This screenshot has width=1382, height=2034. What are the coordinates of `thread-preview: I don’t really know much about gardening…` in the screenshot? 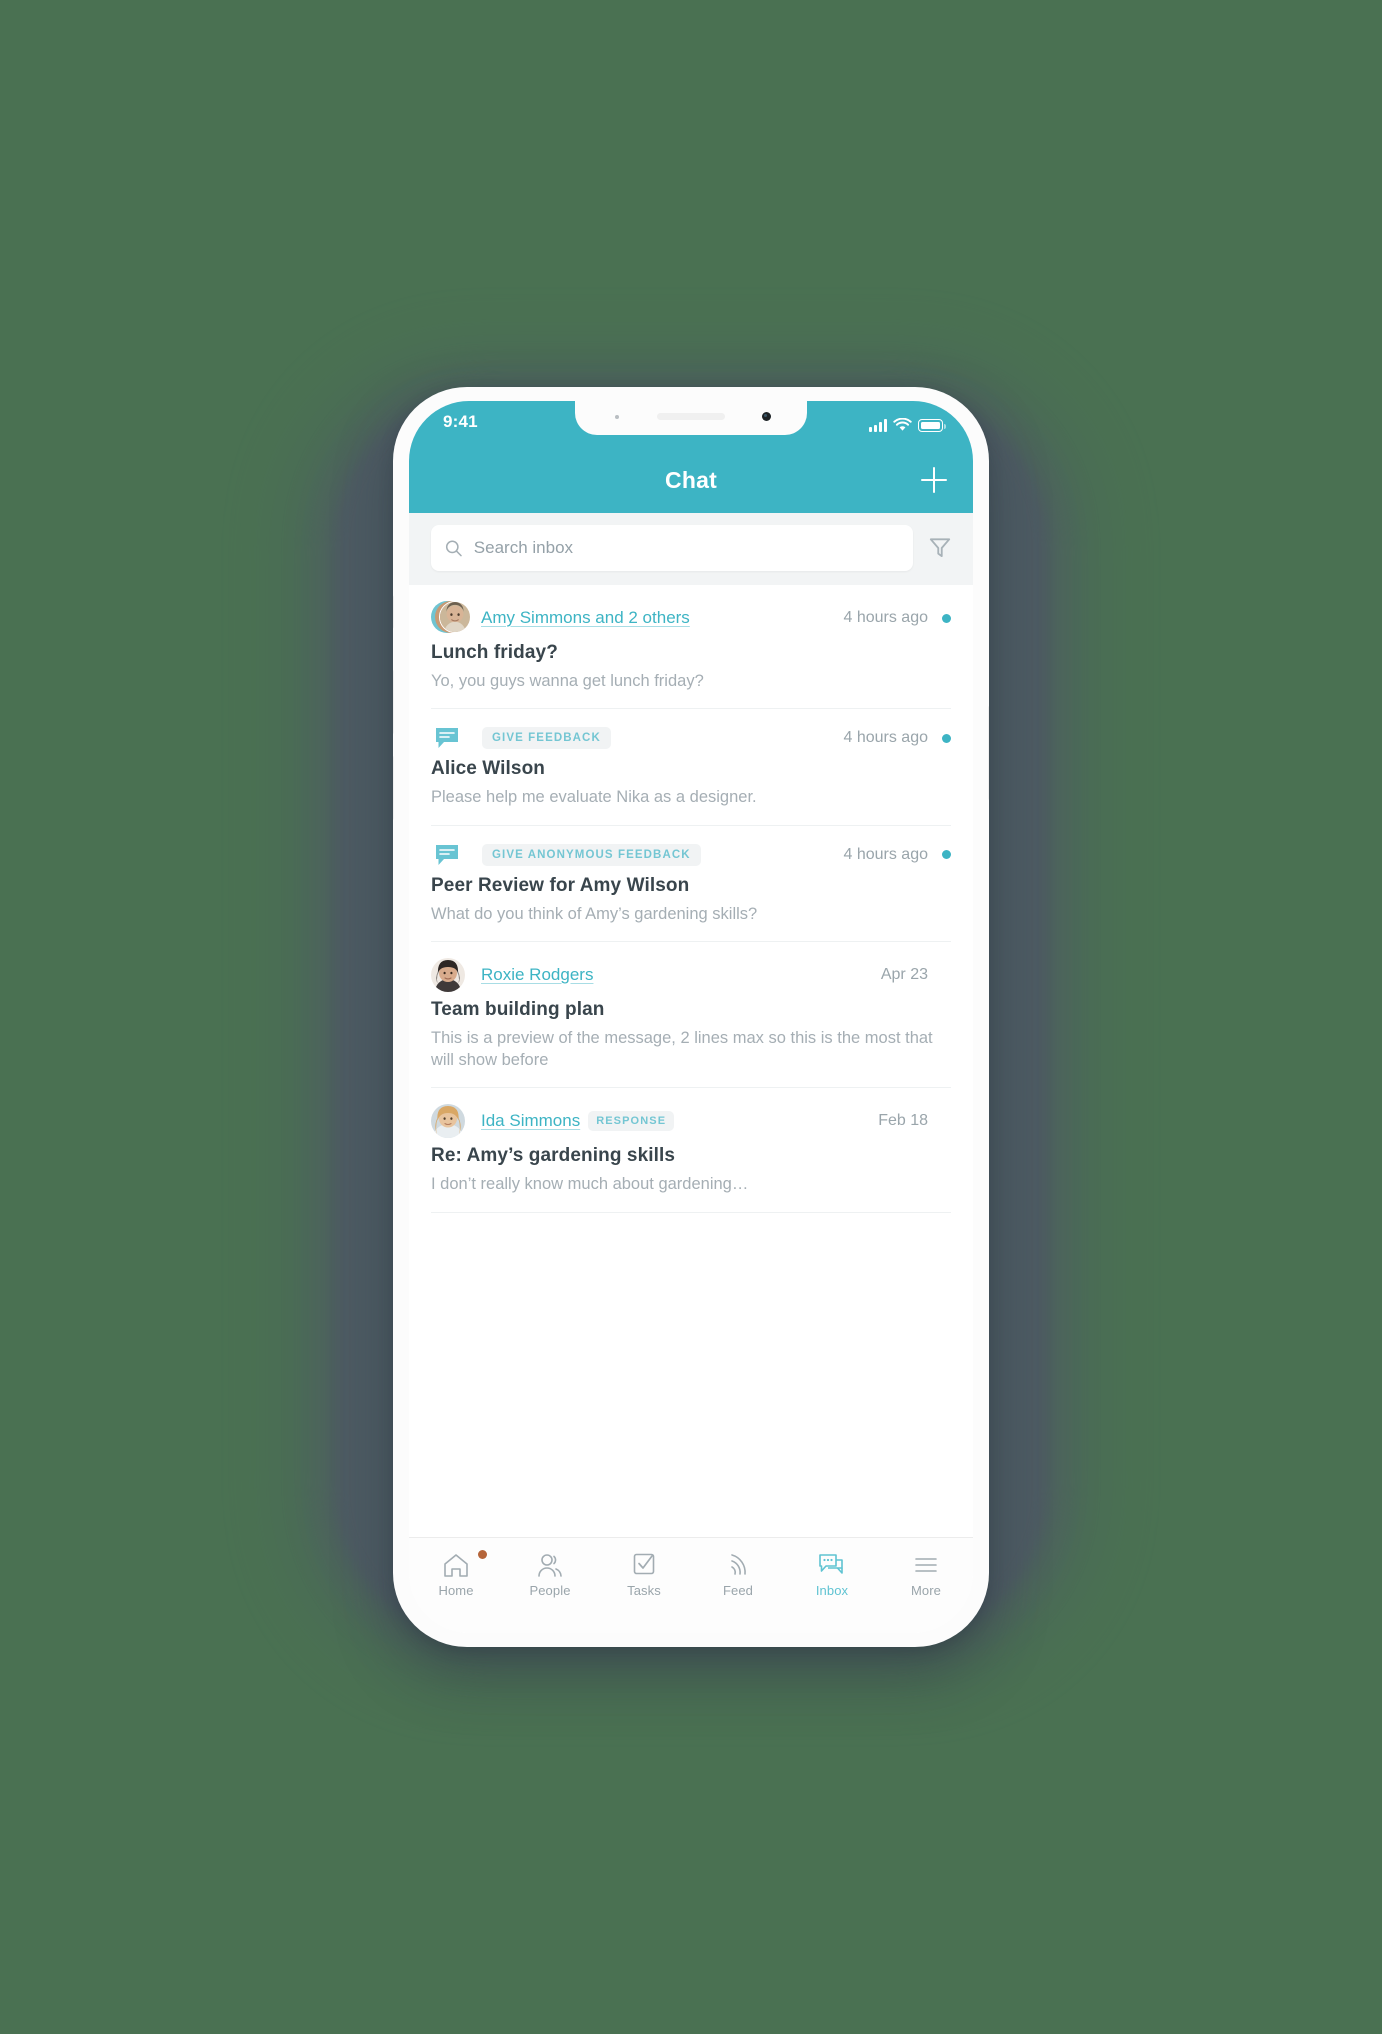 It's located at (590, 1184).